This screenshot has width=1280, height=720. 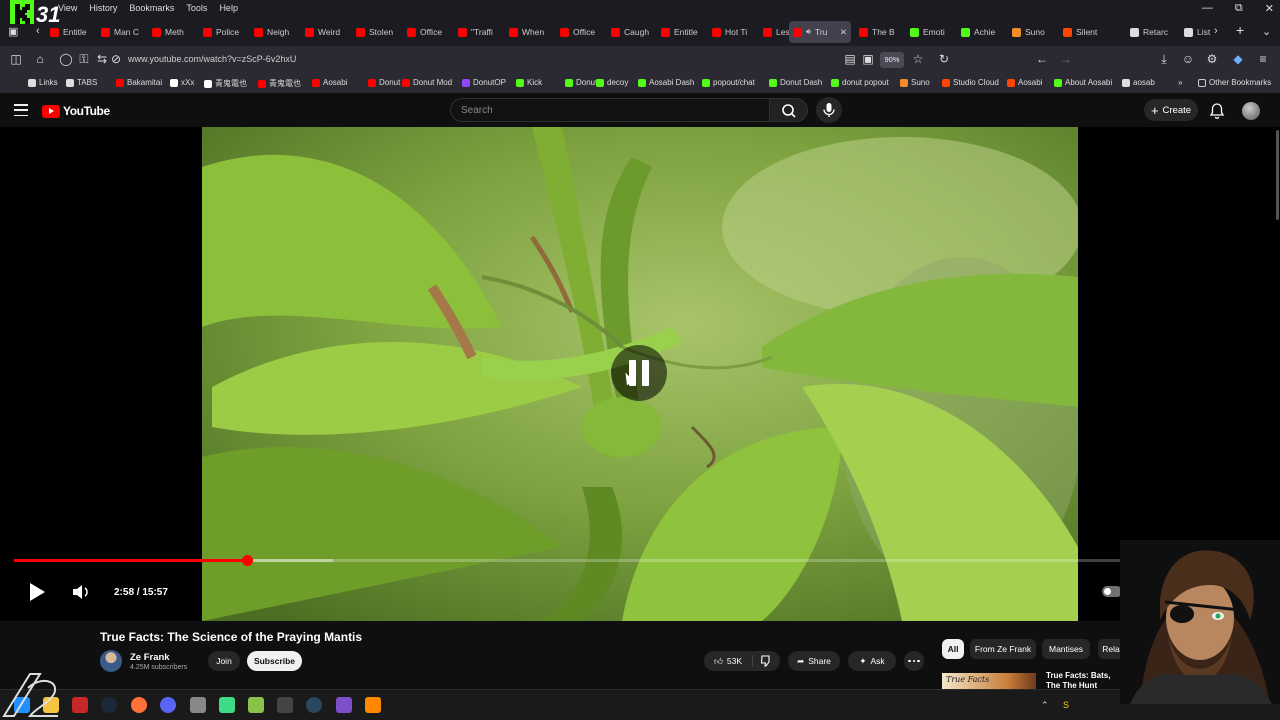 What do you see at coordinates (344, 705) in the screenshot?
I see `visual-studio-icon` at bounding box center [344, 705].